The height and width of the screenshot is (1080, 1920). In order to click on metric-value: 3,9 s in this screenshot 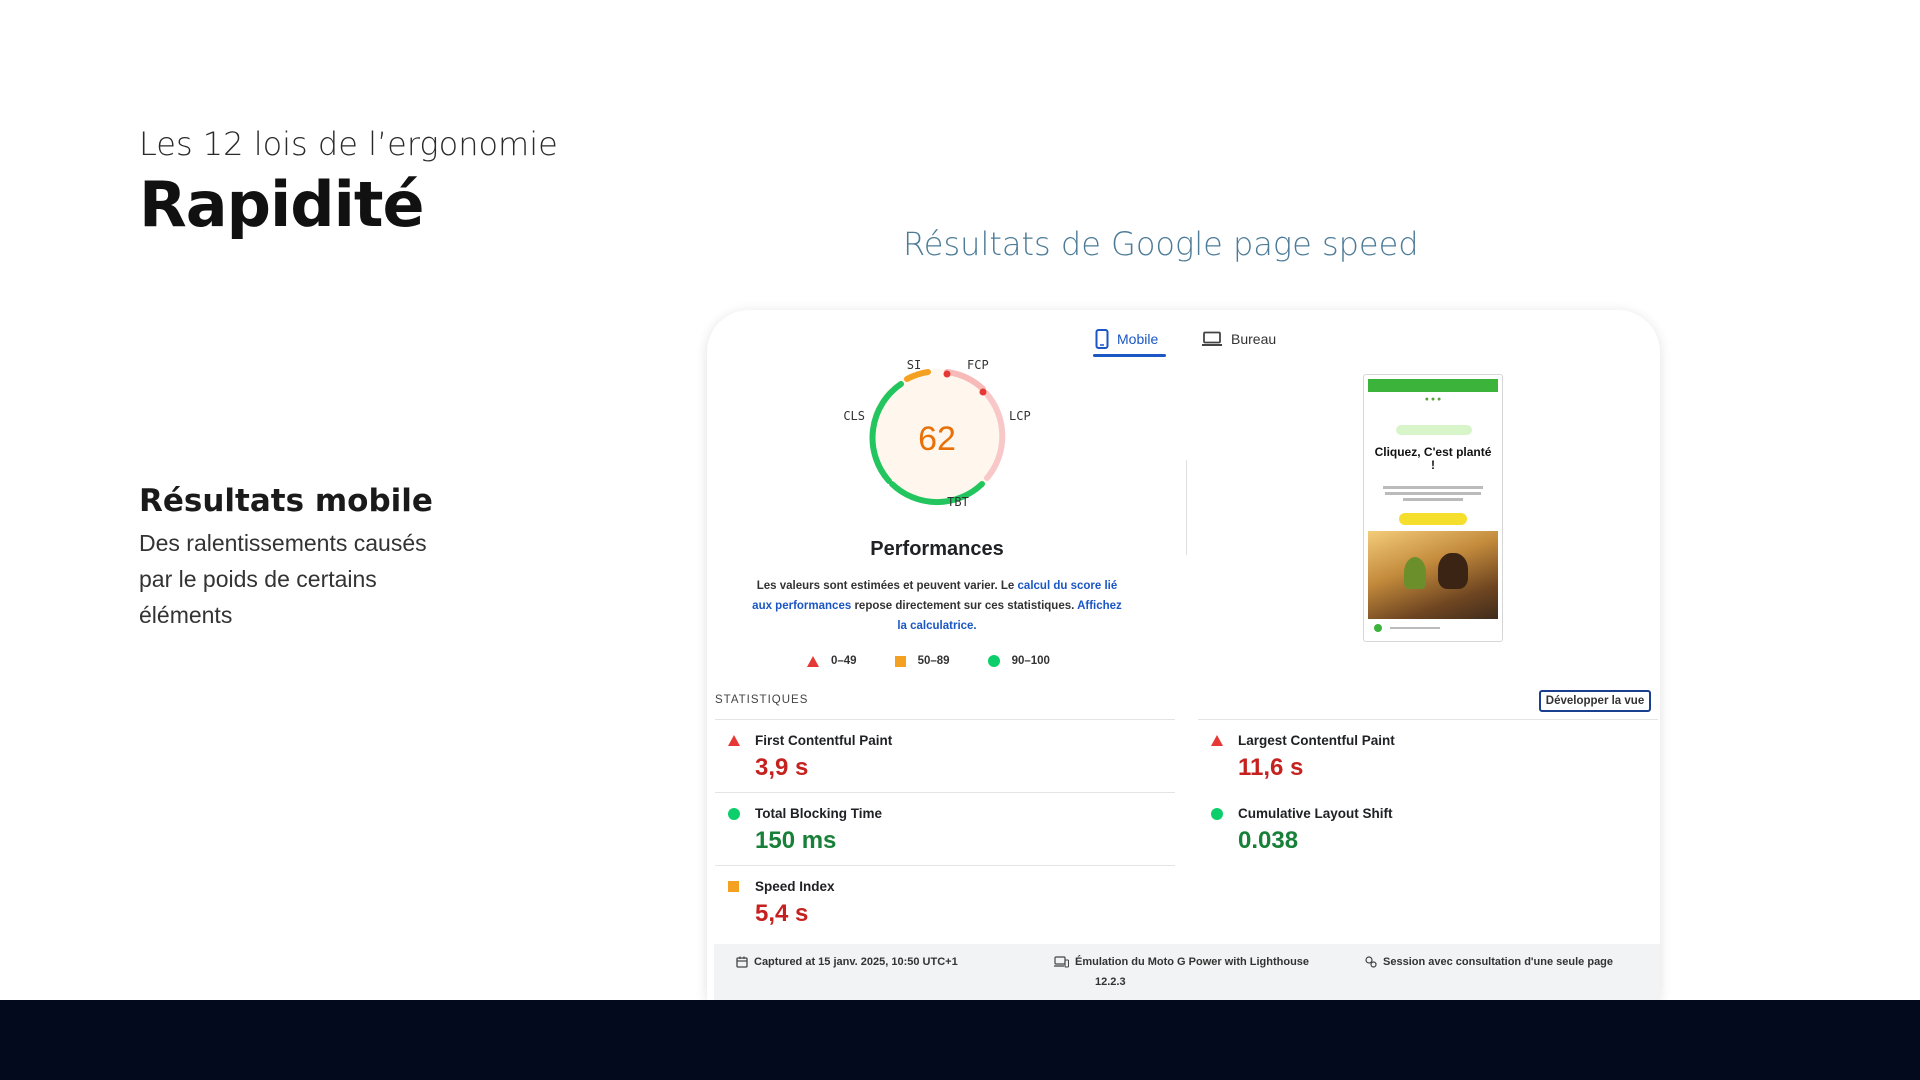, I will do `click(782, 767)`.